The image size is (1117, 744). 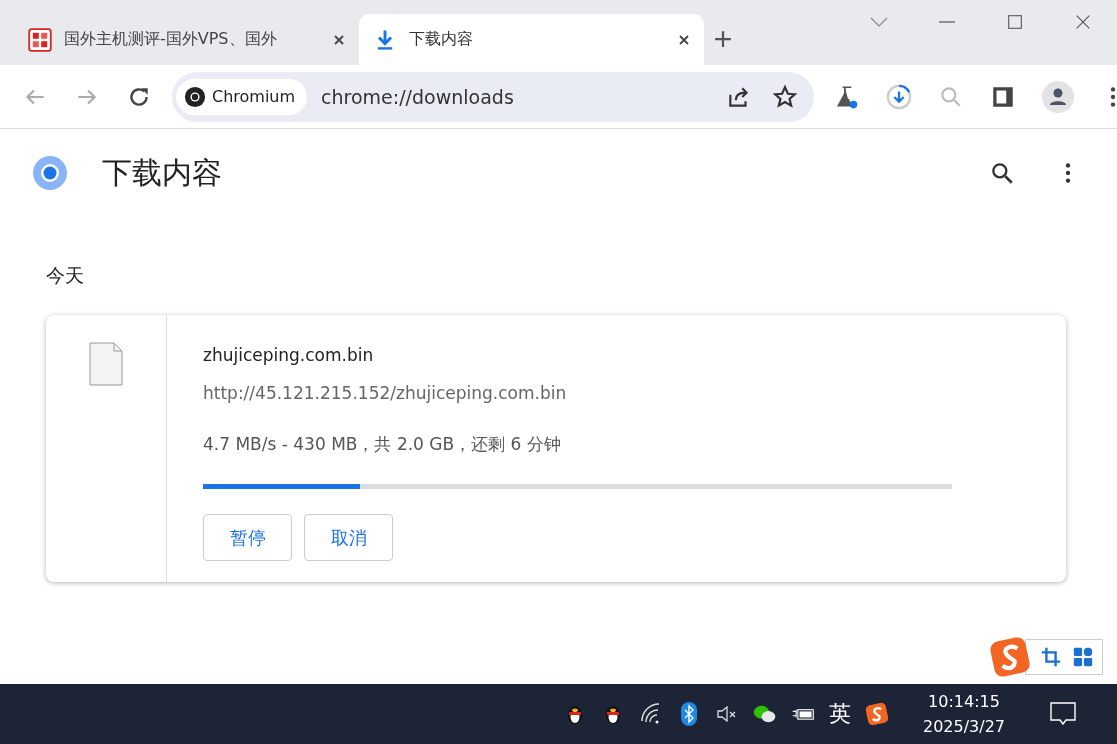 I want to click on crop-icon, so click(x=1051, y=657).